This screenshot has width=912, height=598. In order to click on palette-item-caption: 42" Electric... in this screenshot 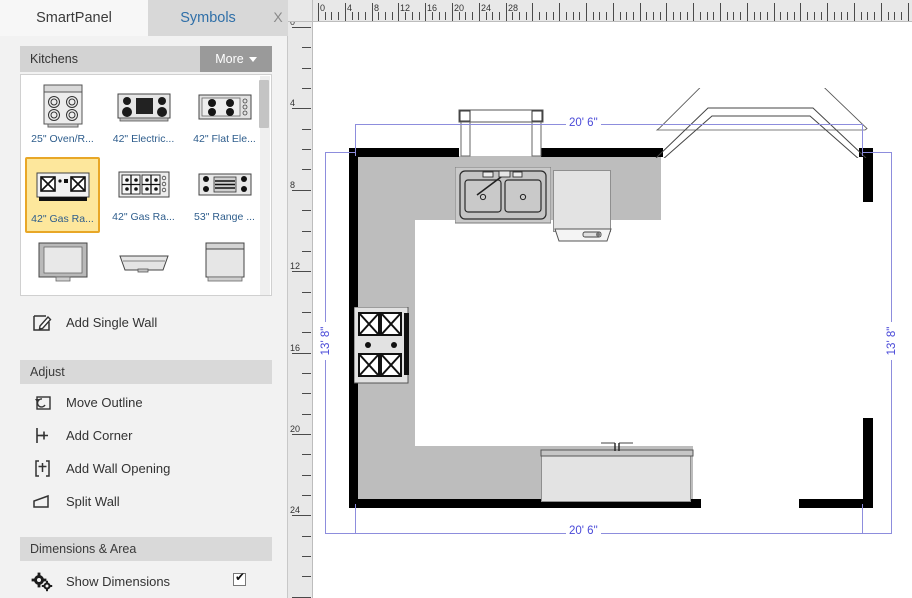, I will do `click(143, 139)`.